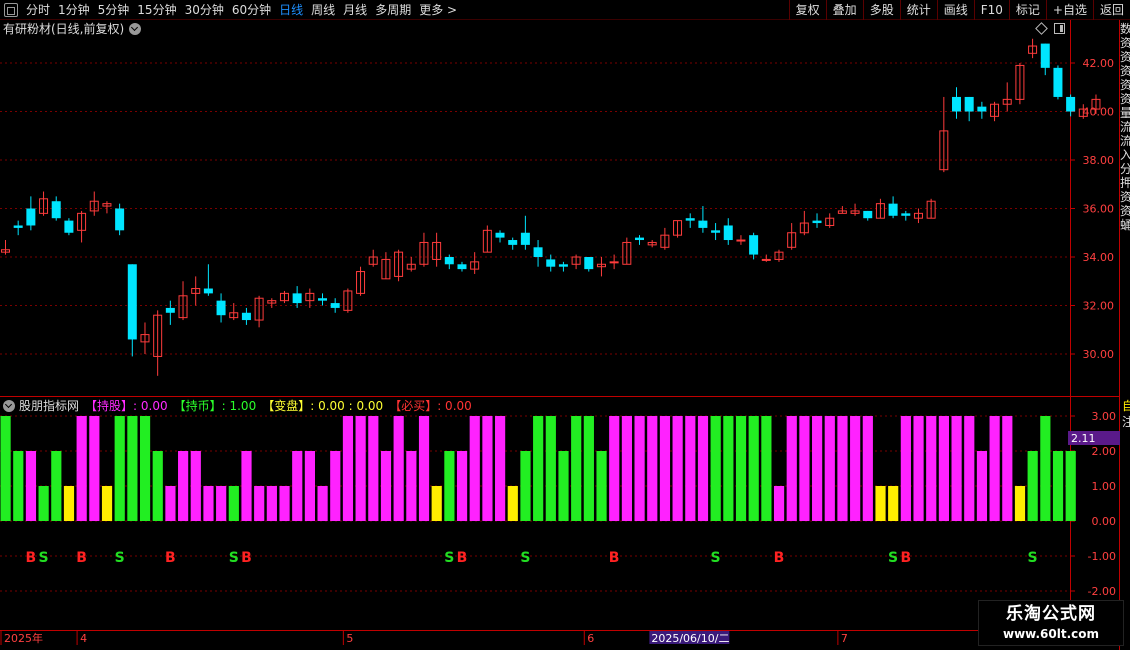 Image resolution: width=1130 pixels, height=650 pixels. What do you see at coordinates (1099, 63) in the screenshot?
I see `price-tick-label: 42.00` at bounding box center [1099, 63].